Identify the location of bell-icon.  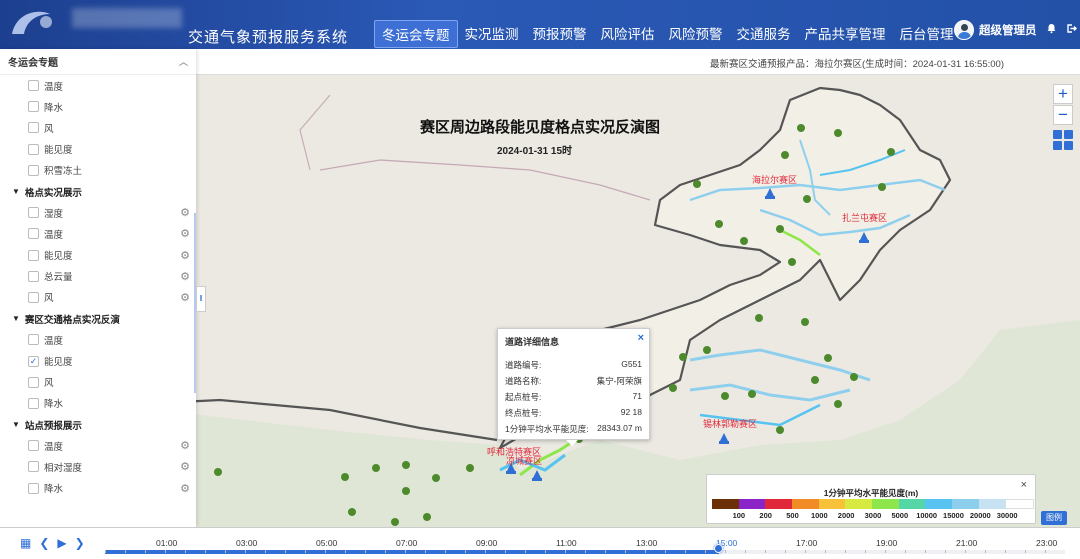
(1051, 30).